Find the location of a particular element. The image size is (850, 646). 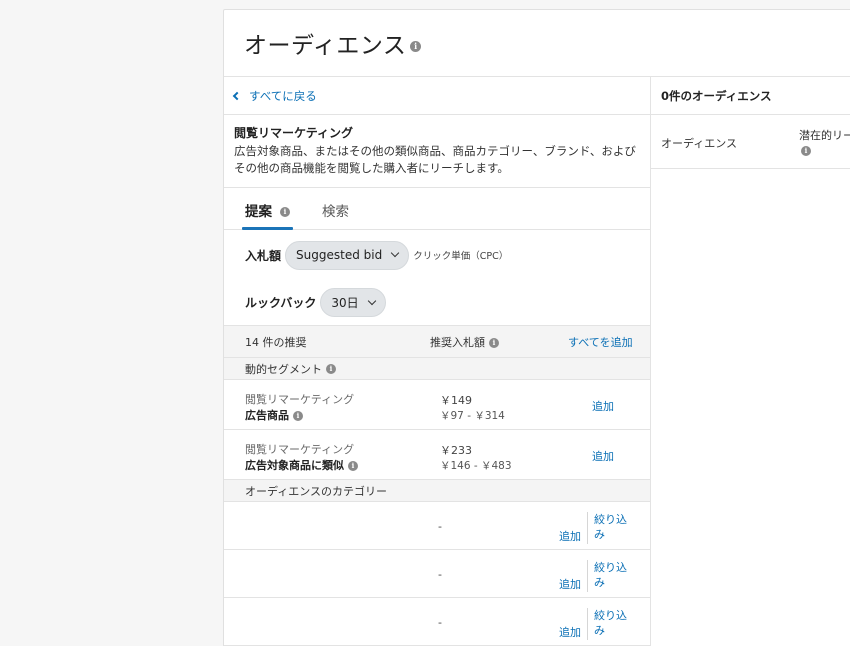

row-title: 広告対象商品に類似 i is located at coordinates (301, 465).